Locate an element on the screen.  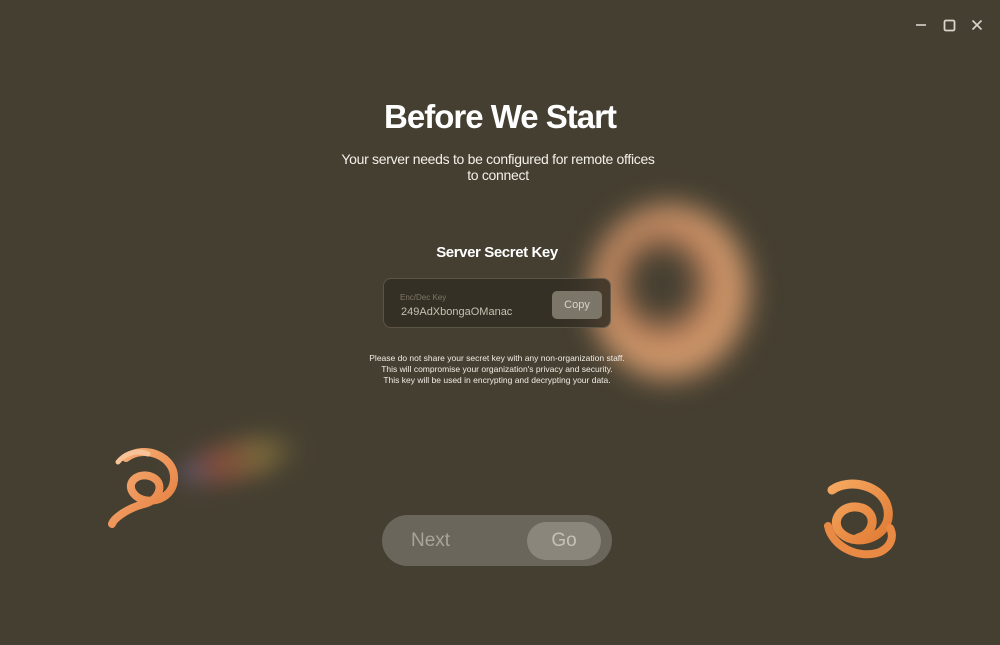
maximize-icon is located at coordinates (949, 25).